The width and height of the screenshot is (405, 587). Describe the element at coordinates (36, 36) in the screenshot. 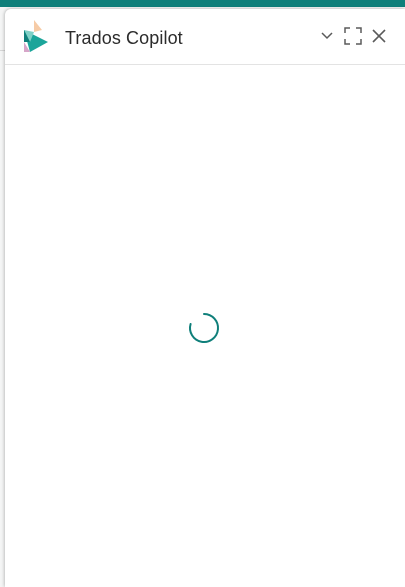

I see `trados-logo-icon` at that location.